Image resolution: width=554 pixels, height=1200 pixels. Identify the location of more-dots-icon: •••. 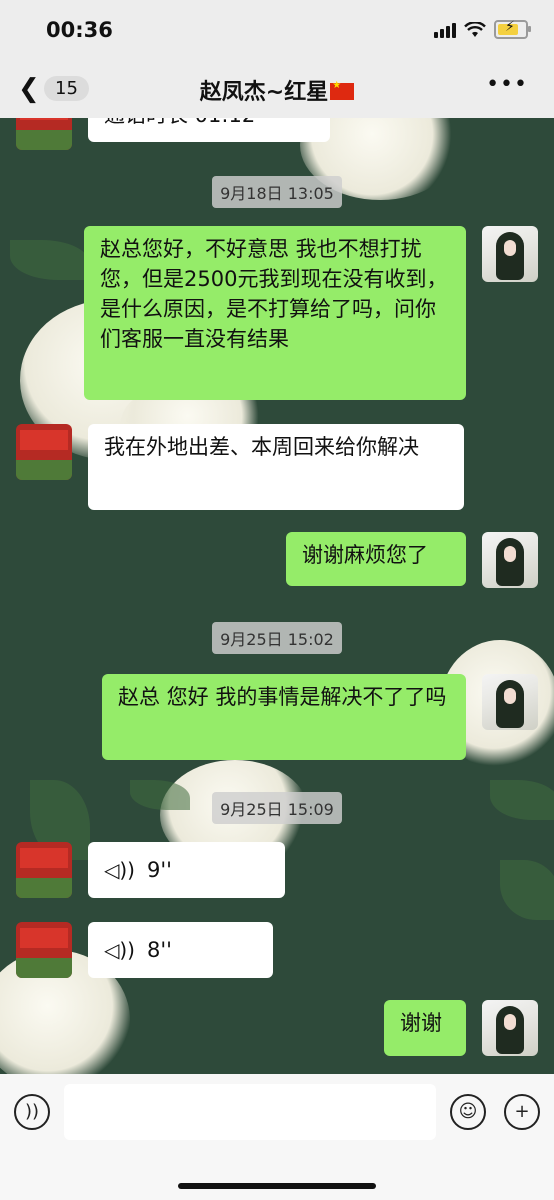
(507, 84).